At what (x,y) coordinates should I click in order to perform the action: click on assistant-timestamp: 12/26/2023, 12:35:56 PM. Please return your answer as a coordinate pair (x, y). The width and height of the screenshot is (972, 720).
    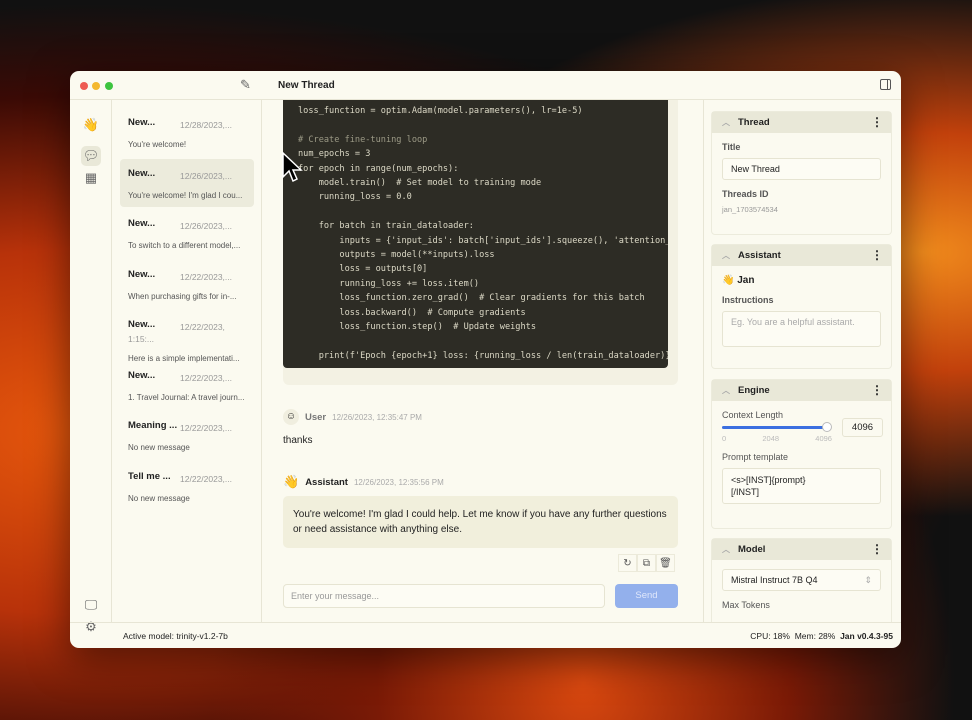
    Looking at the image, I should click on (398, 482).